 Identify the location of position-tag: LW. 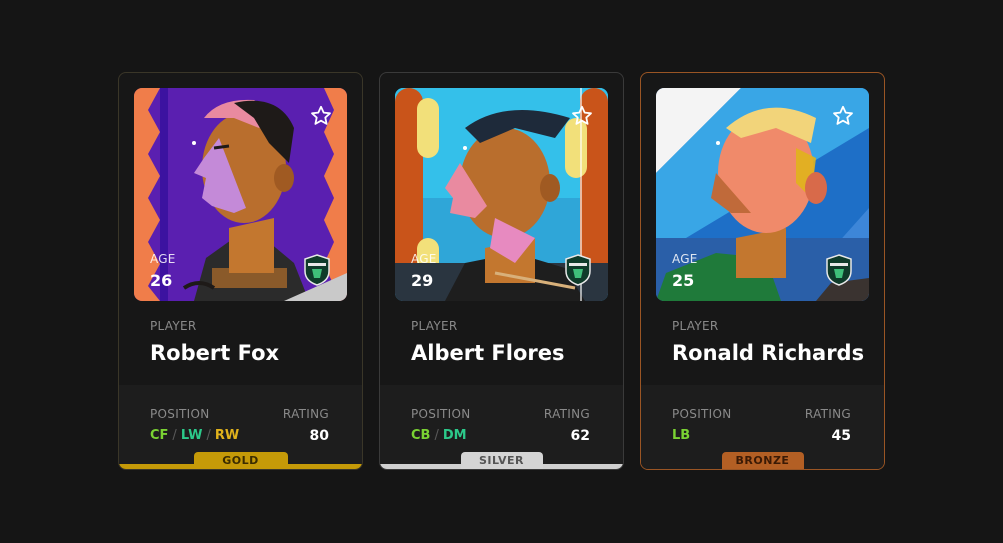
(191, 435).